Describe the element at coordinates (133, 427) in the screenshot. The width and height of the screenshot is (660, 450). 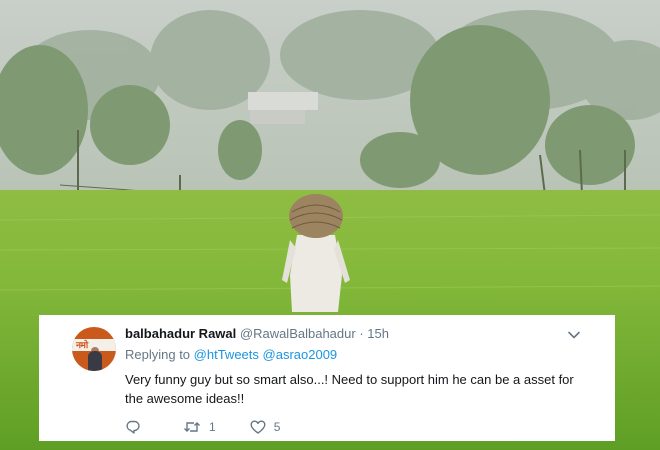
I see `reply-icon` at that location.